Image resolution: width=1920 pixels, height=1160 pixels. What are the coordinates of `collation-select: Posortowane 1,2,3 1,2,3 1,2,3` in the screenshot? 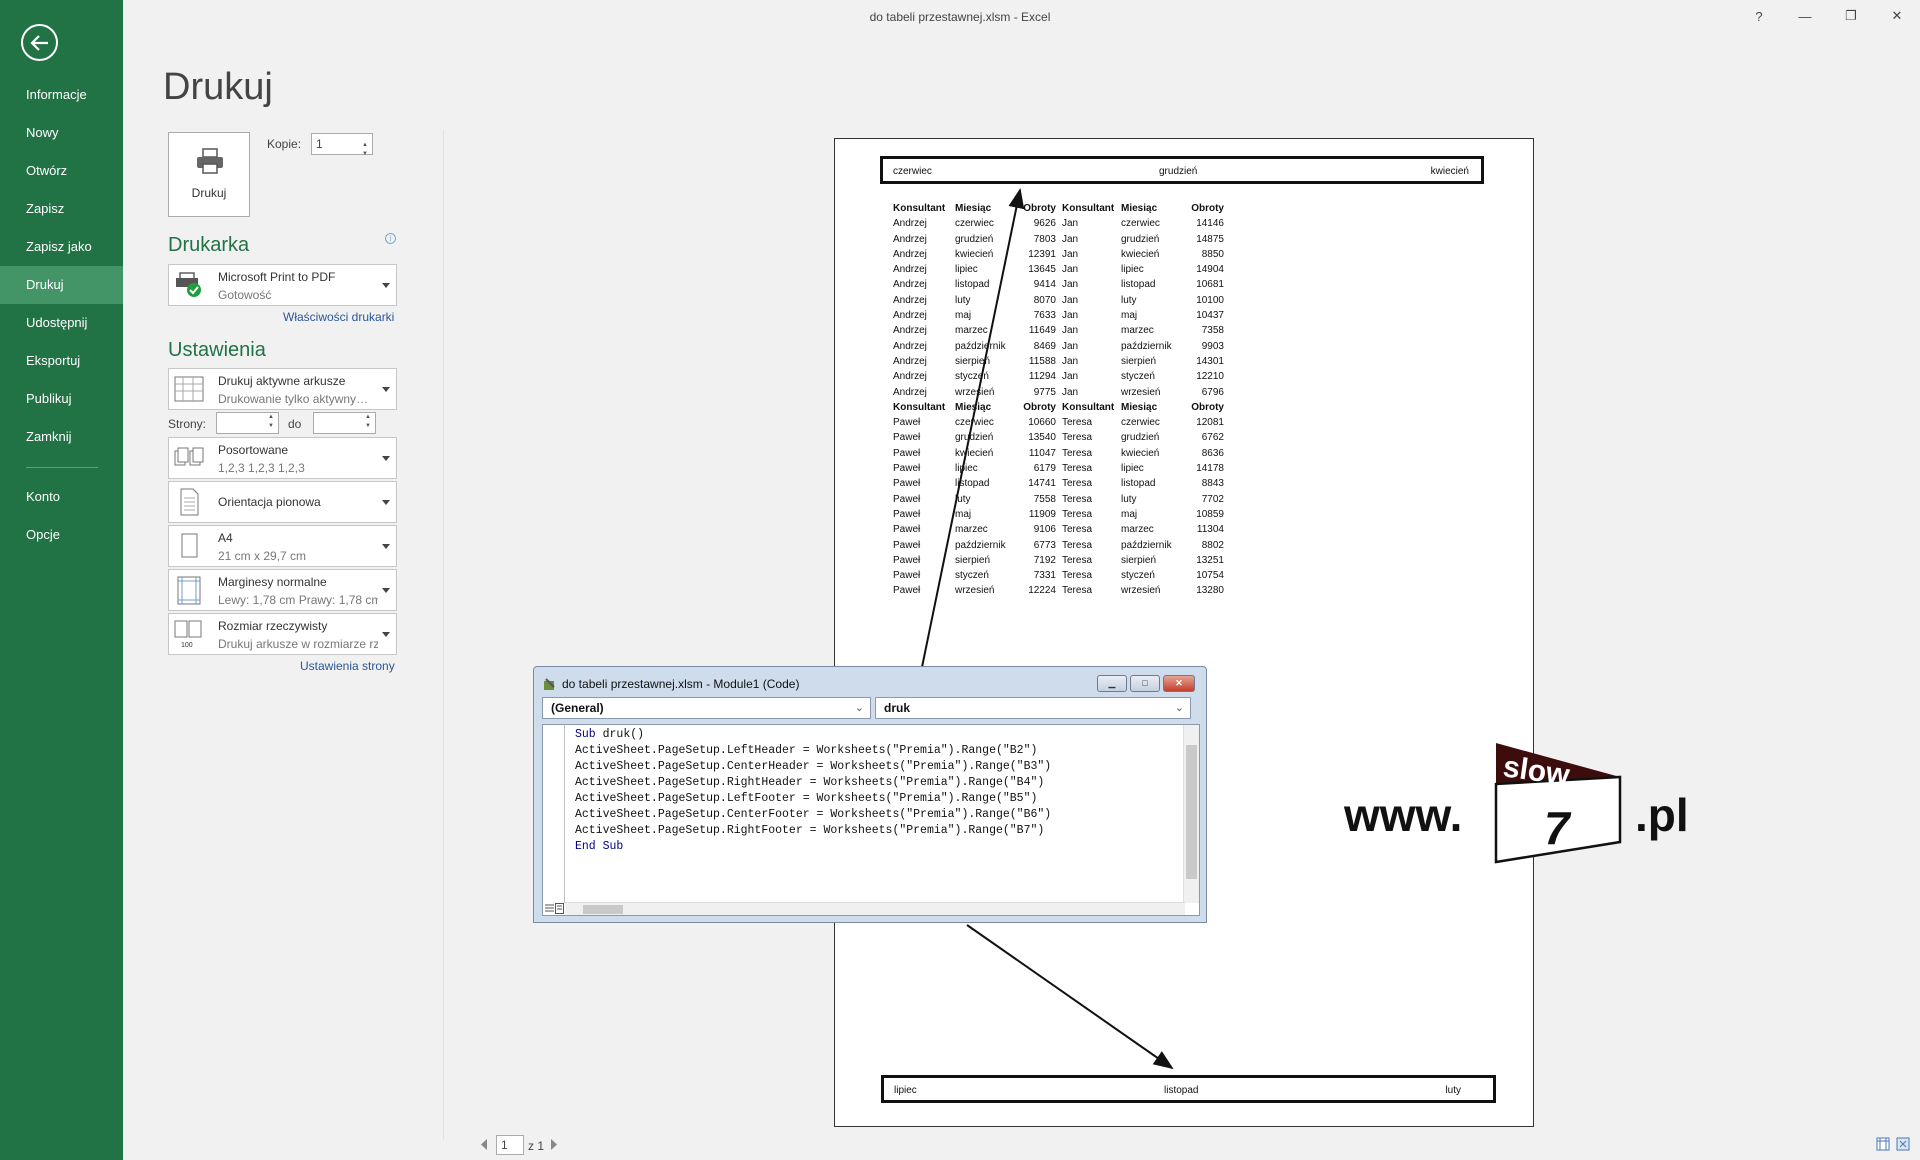 It's located at (282, 458).